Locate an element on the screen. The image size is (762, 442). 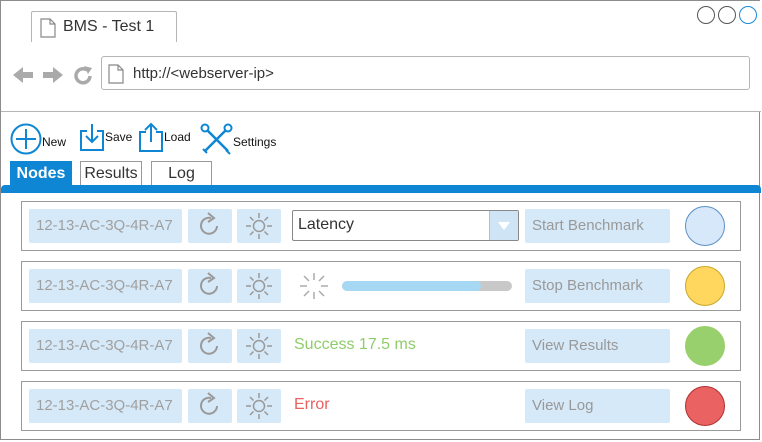
forward-arrow-icon is located at coordinates (53, 77).